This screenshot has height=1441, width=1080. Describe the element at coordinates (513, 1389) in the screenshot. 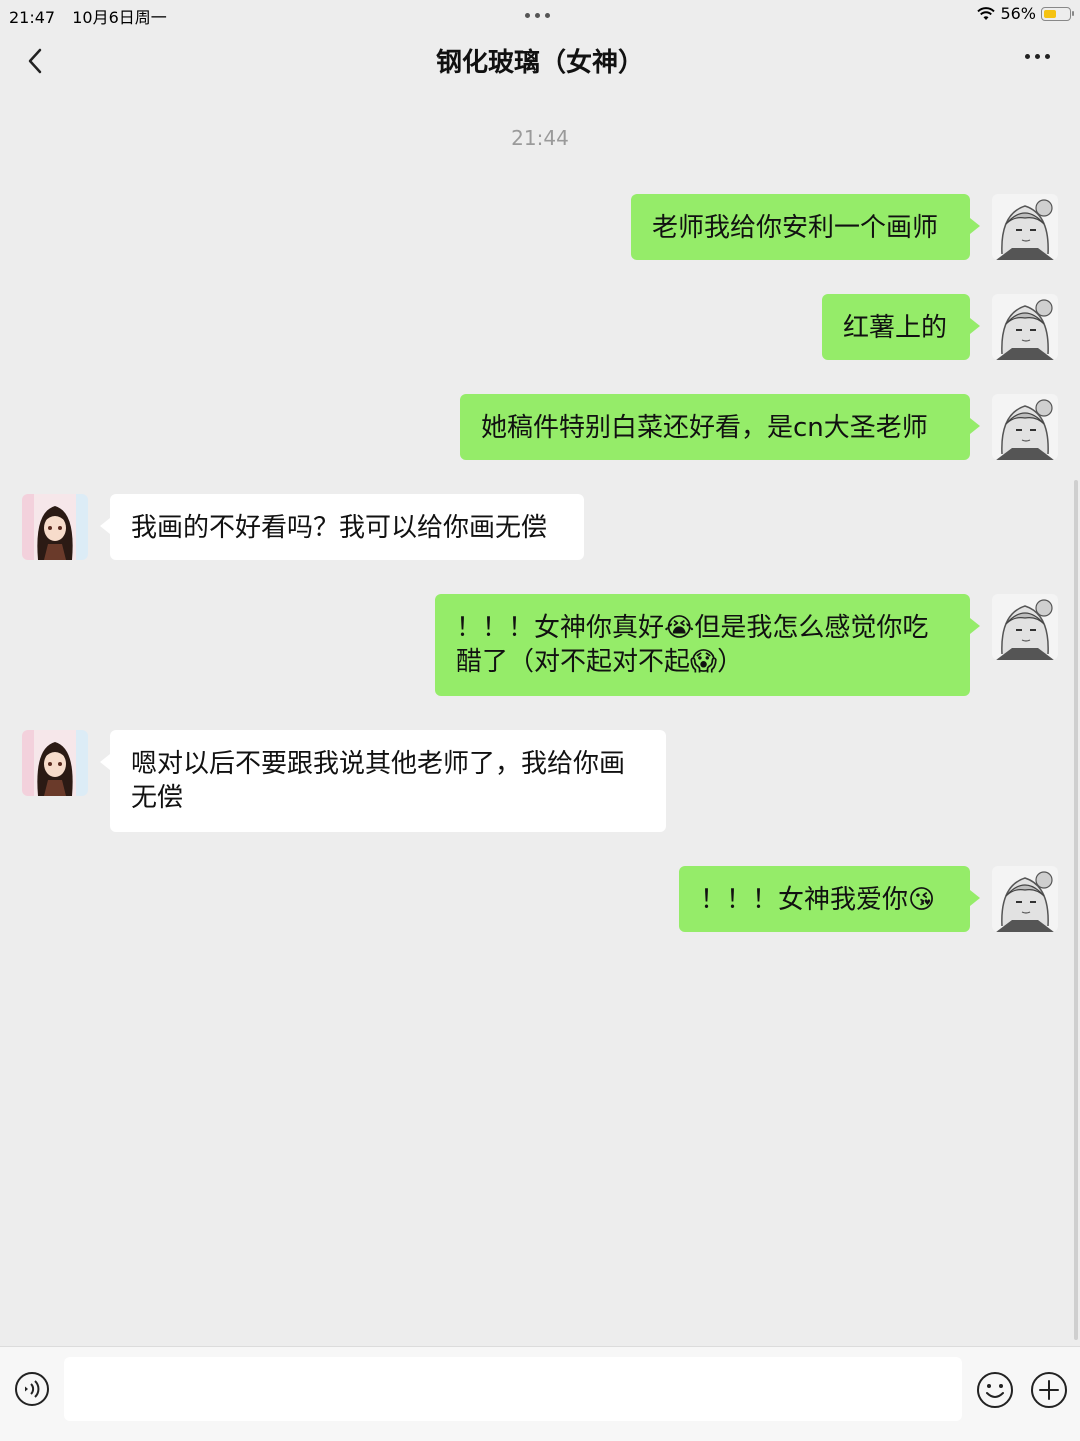

I see `message-input` at that location.